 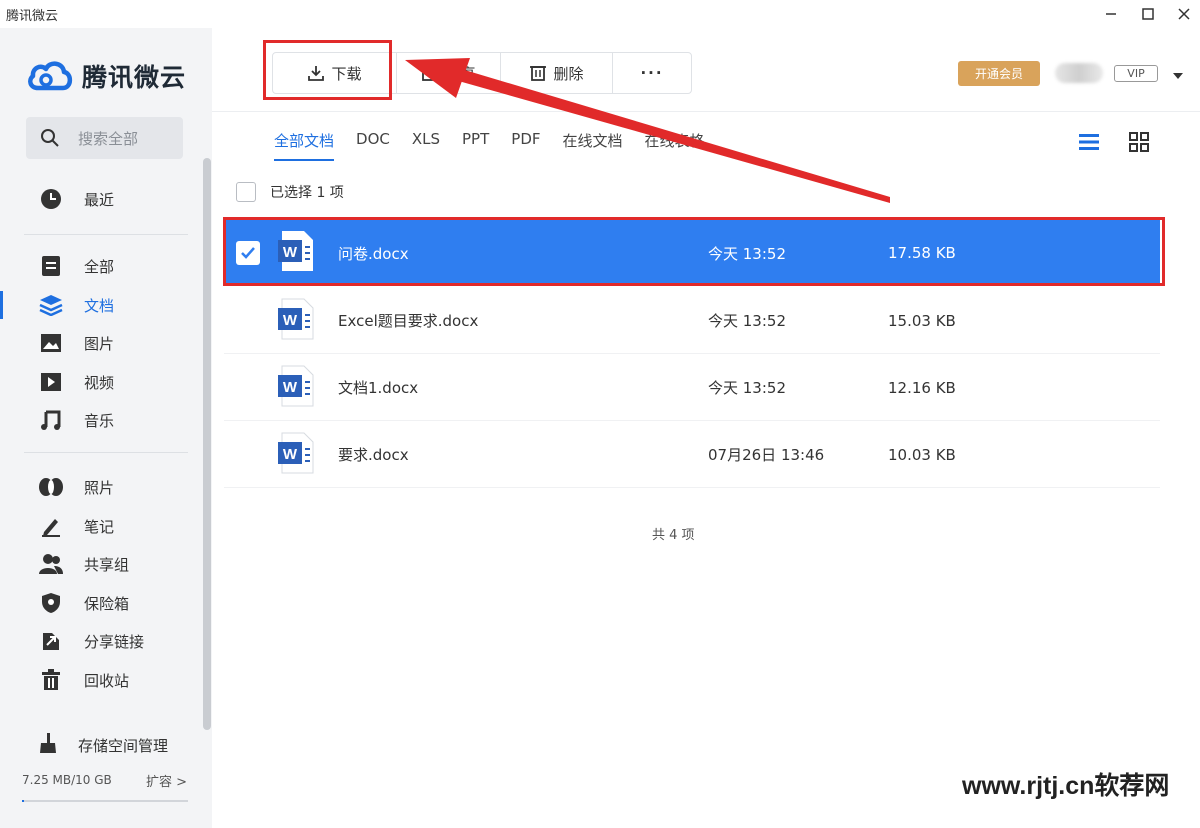 What do you see at coordinates (51, 420) in the screenshot?
I see `music-icon` at bounding box center [51, 420].